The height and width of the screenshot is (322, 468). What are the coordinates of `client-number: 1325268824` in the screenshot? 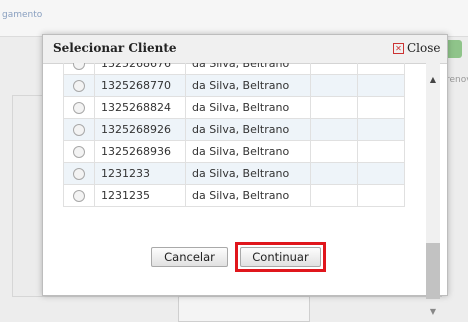 It's located at (140, 107).